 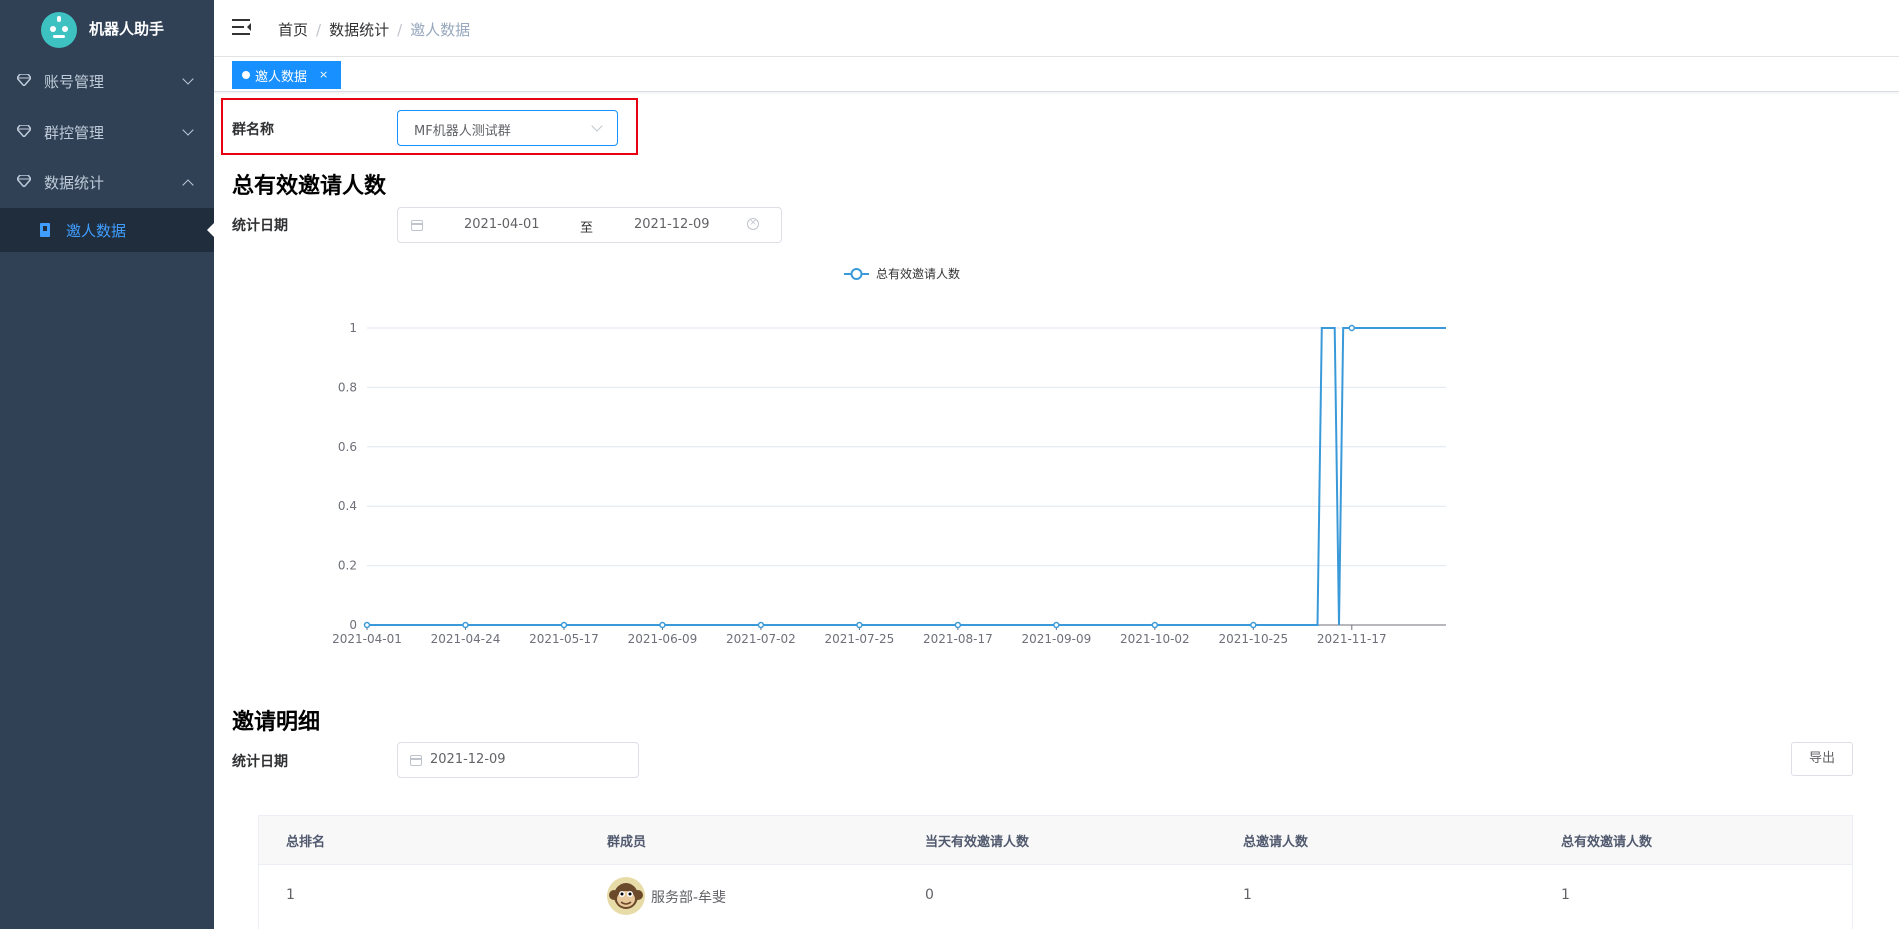 I want to click on cell-member: 服务部-牟斐, so click(x=689, y=898).